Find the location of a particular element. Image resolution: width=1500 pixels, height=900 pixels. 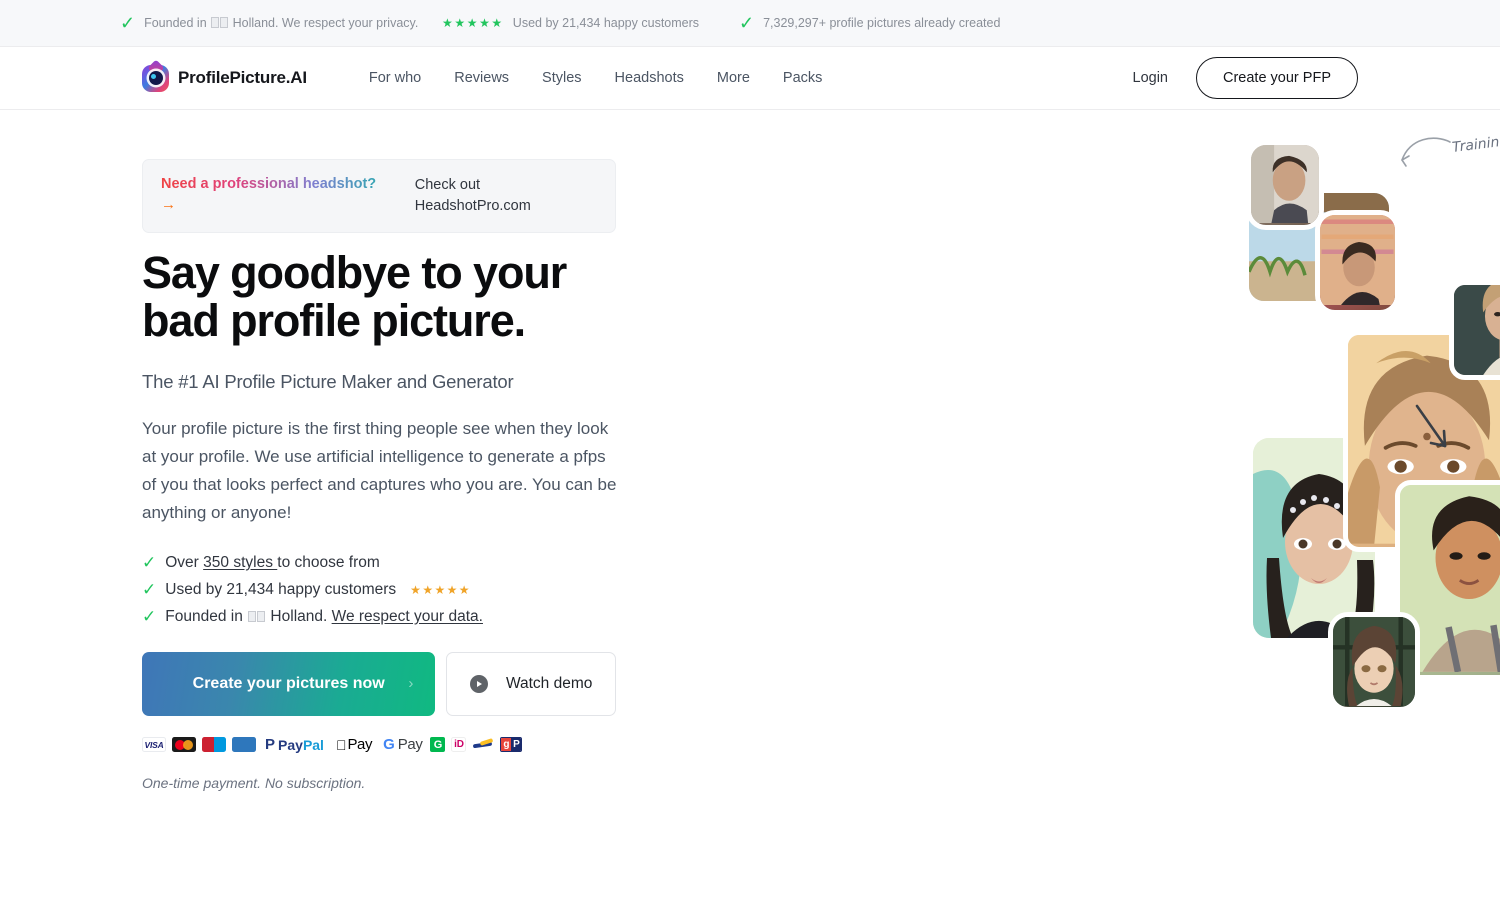

paypal-icon: P PayPal is located at coordinates (294, 744).